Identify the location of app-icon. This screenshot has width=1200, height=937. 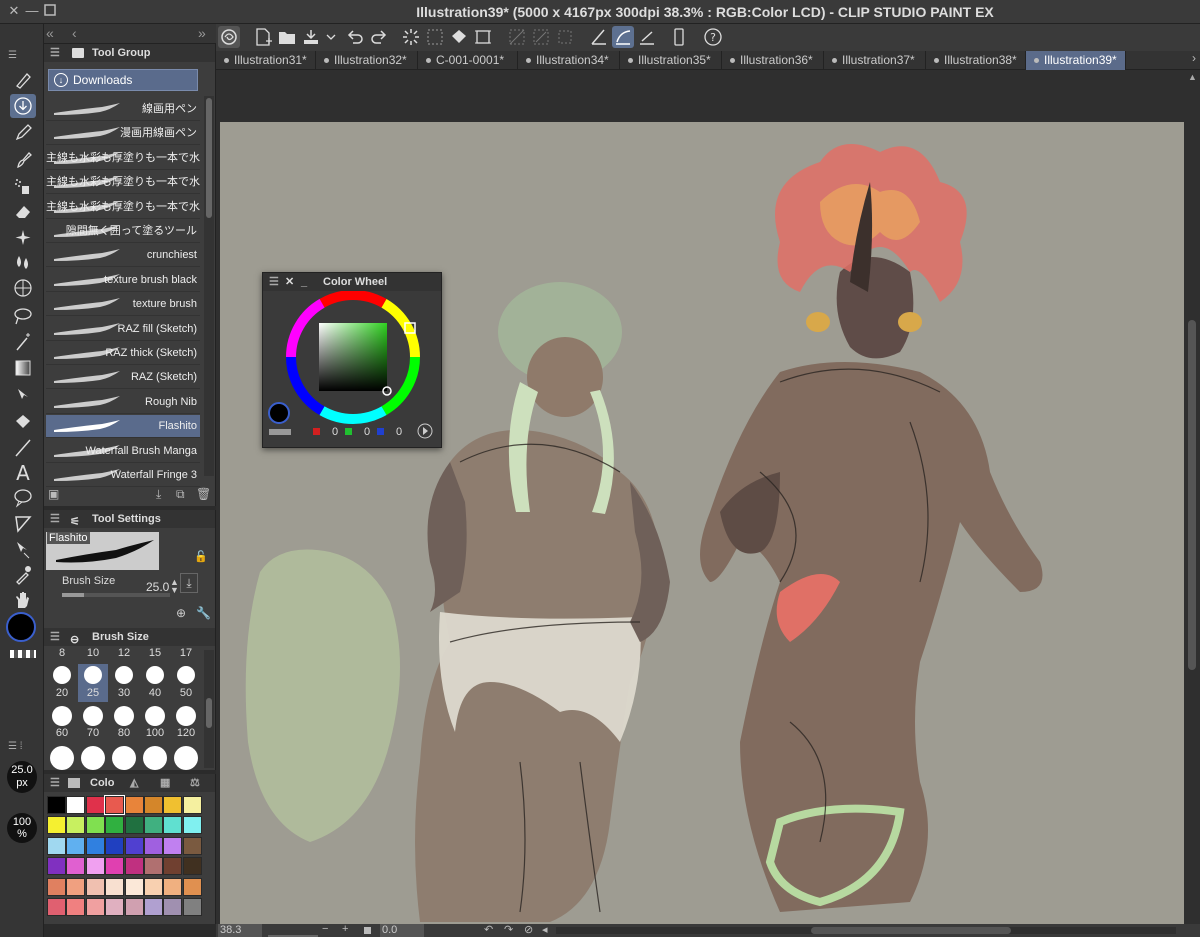
(229, 37).